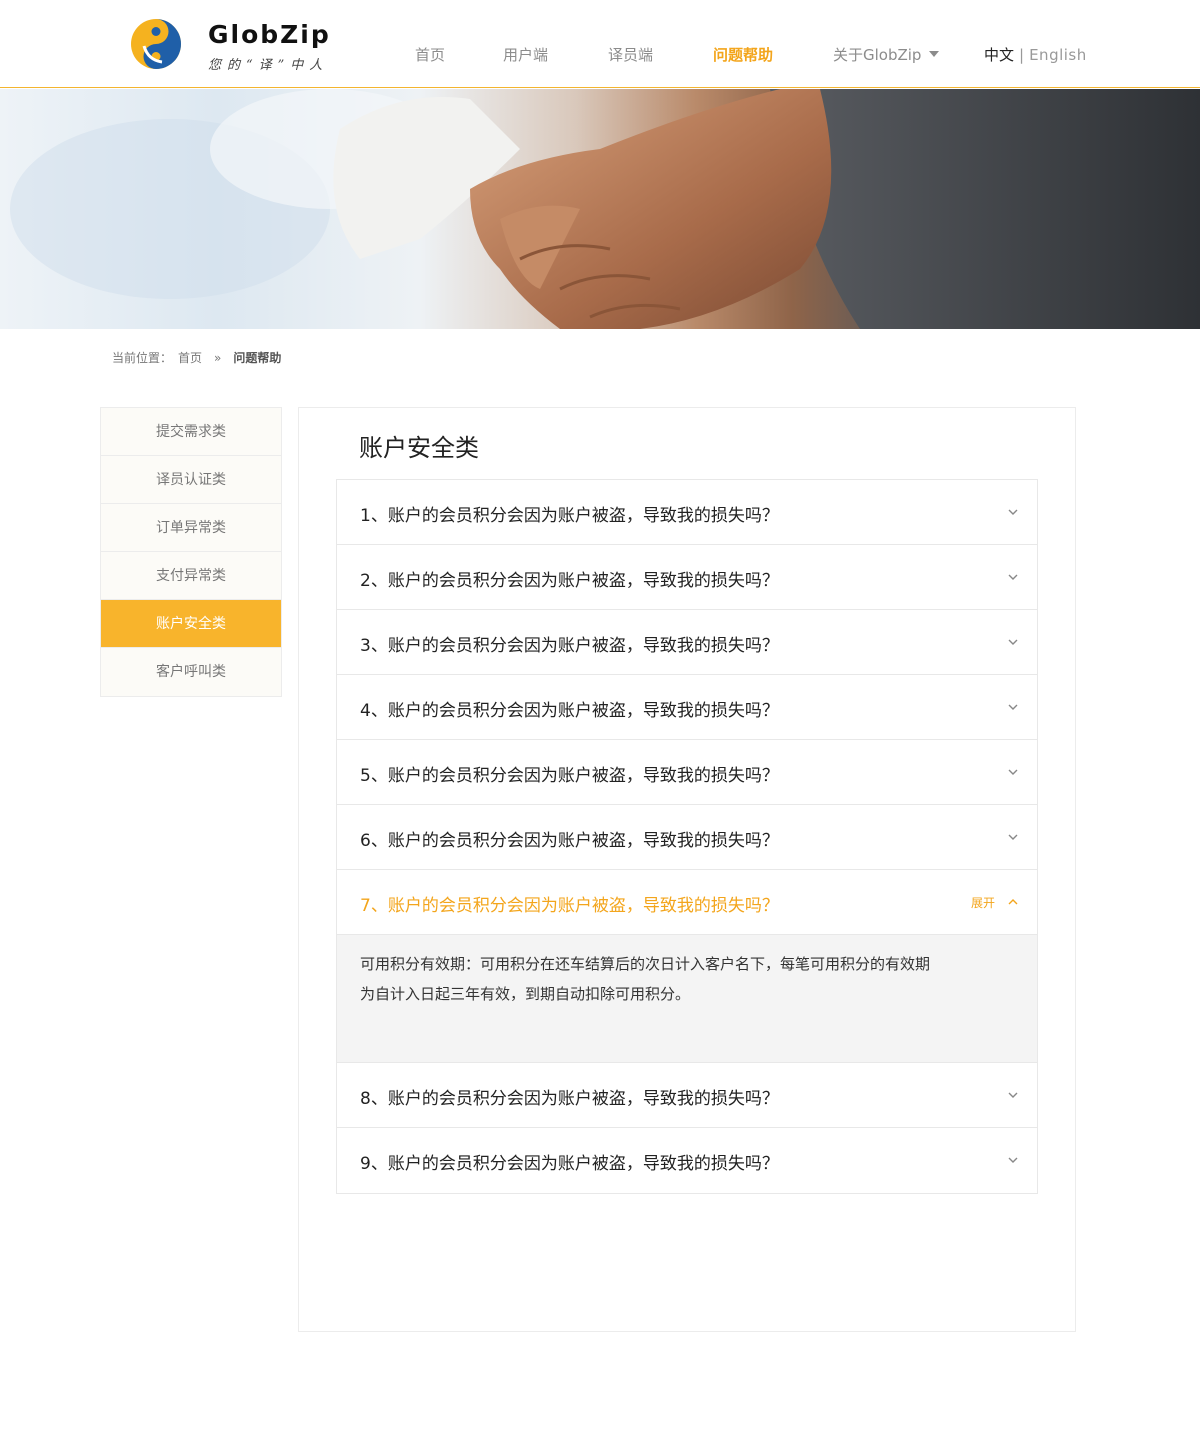 Image resolution: width=1200 pixels, height=1436 pixels. What do you see at coordinates (1058, 55) in the screenshot?
I see `lang-english: English` at bounding box center [1058, 55].